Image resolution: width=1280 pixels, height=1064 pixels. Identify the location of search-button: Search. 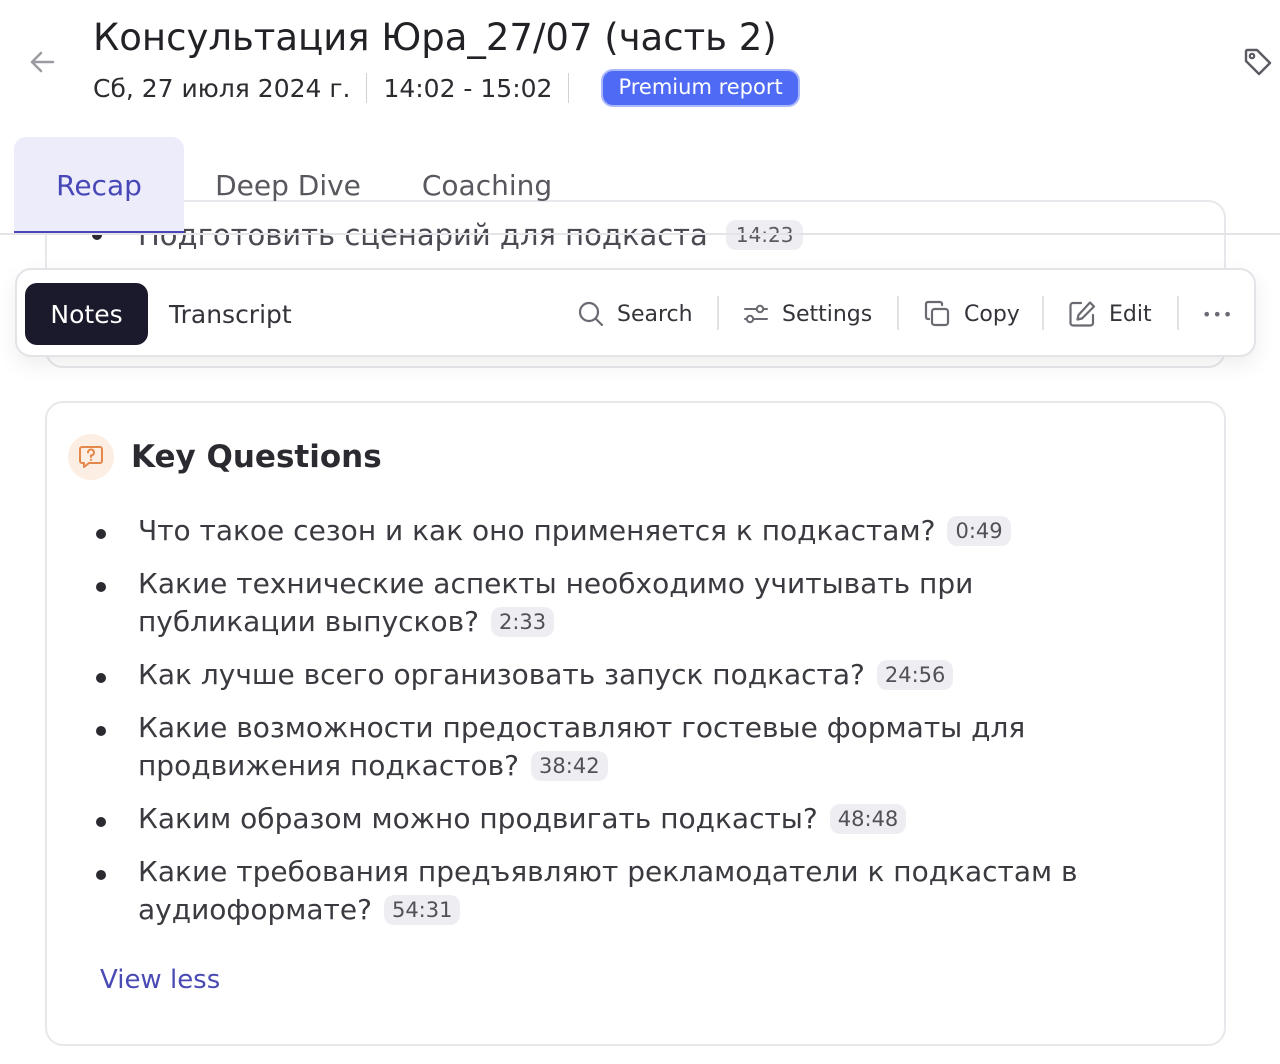
(635, 314).